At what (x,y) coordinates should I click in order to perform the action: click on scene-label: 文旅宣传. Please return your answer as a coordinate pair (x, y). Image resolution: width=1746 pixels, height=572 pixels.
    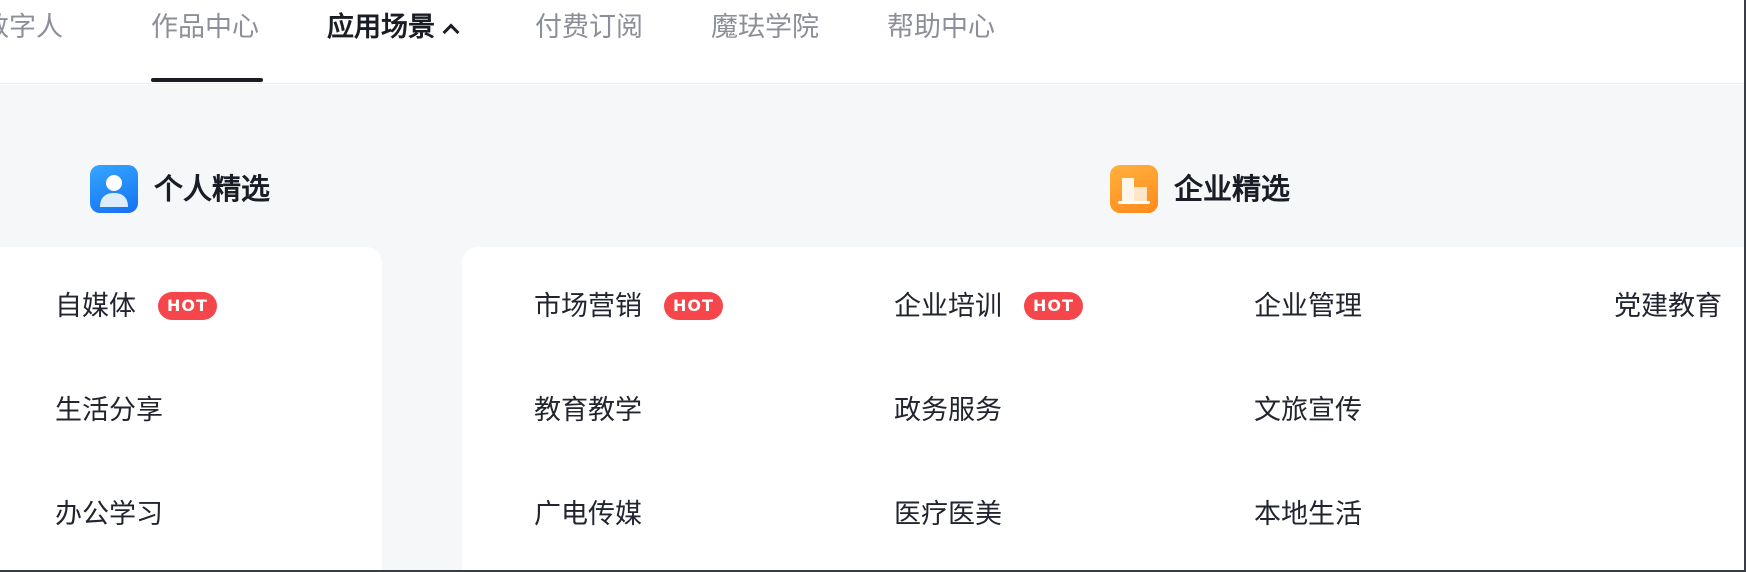
    Looking at the image, I should click on (1308, 410).